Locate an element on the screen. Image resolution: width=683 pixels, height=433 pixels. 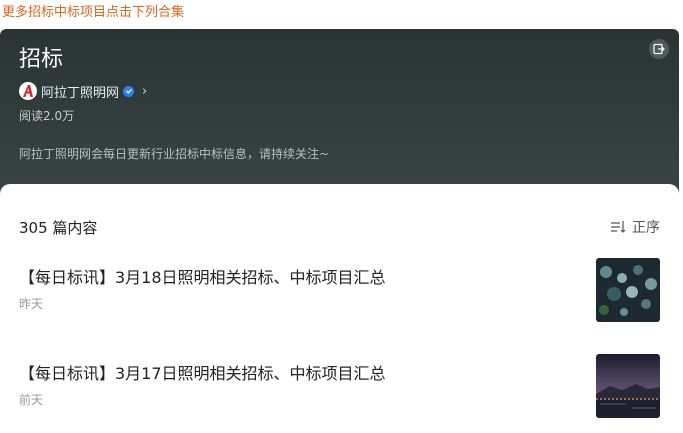
verified-icon is located at coordinates (129, 91).